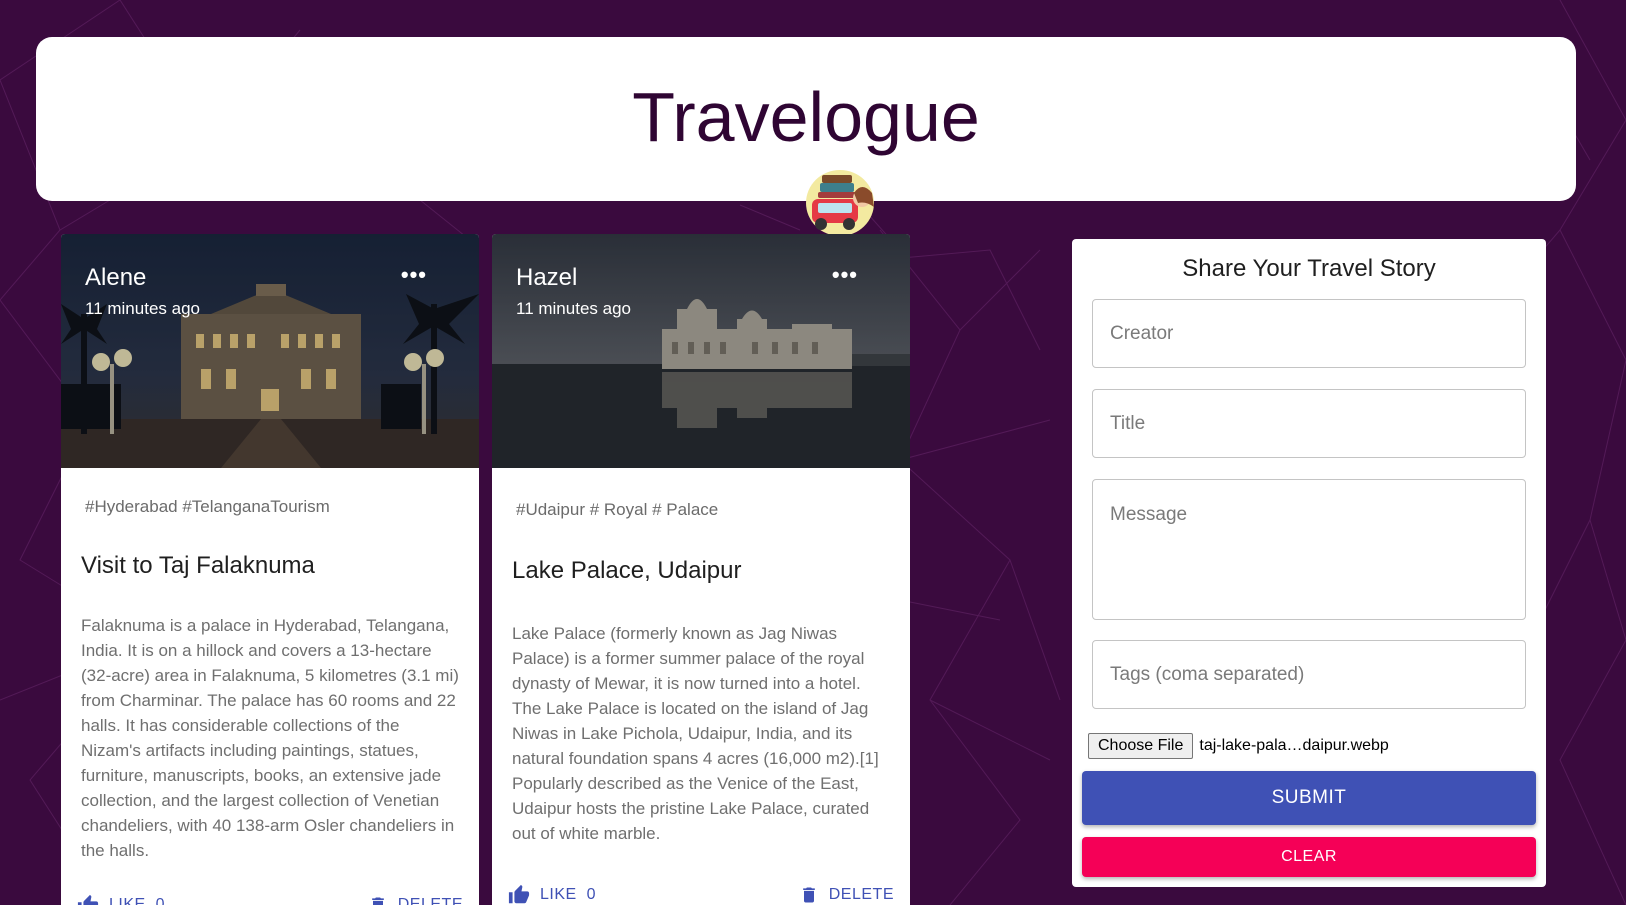  I want to click on car-travel-sticker-icon, so click(840, 203).